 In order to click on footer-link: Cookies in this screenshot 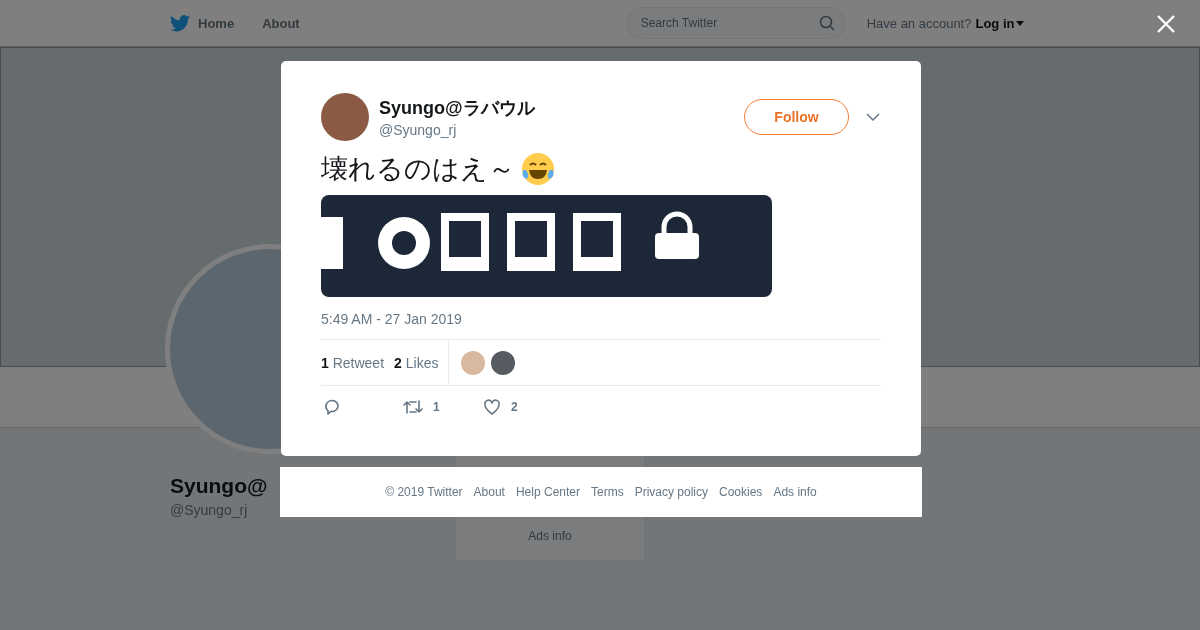, I will do `click(741, 492)`.